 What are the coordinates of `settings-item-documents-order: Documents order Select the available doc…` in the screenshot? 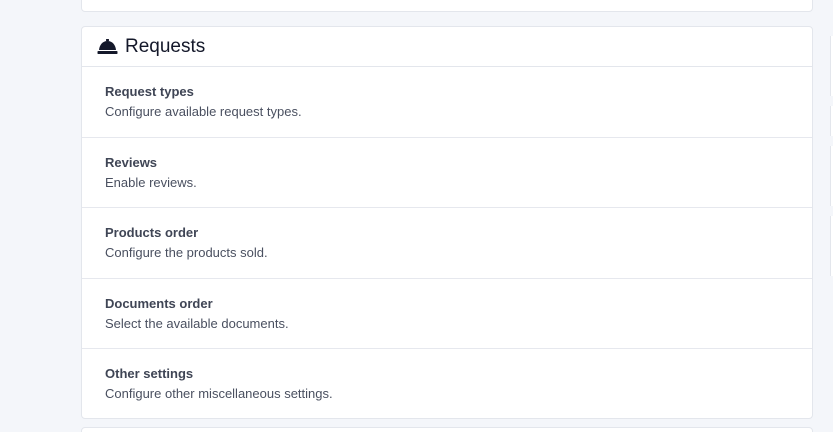 It's located at (447, 314).